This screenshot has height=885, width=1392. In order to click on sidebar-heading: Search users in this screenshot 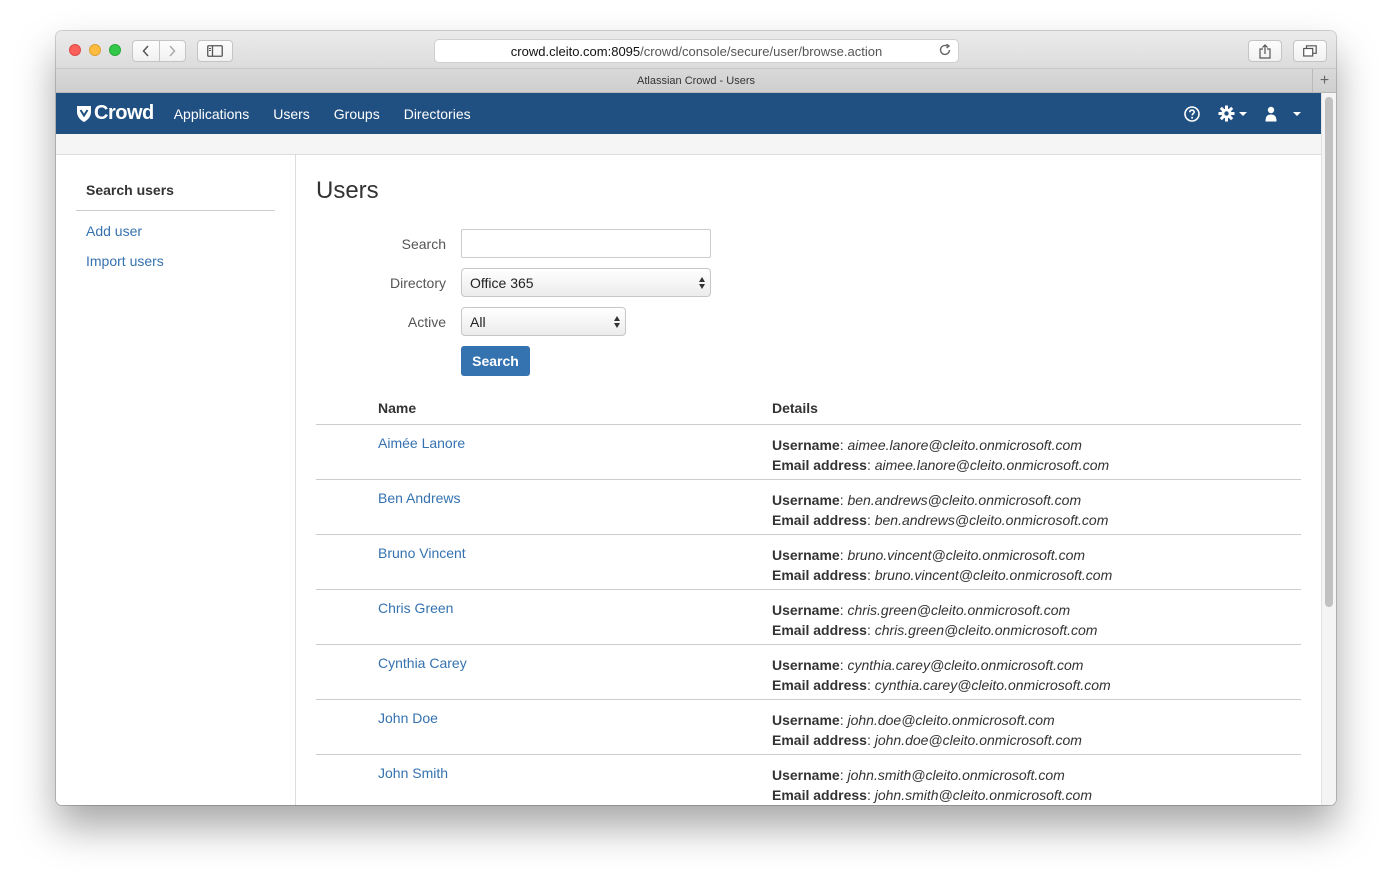, I will do `click(130, 190)`.